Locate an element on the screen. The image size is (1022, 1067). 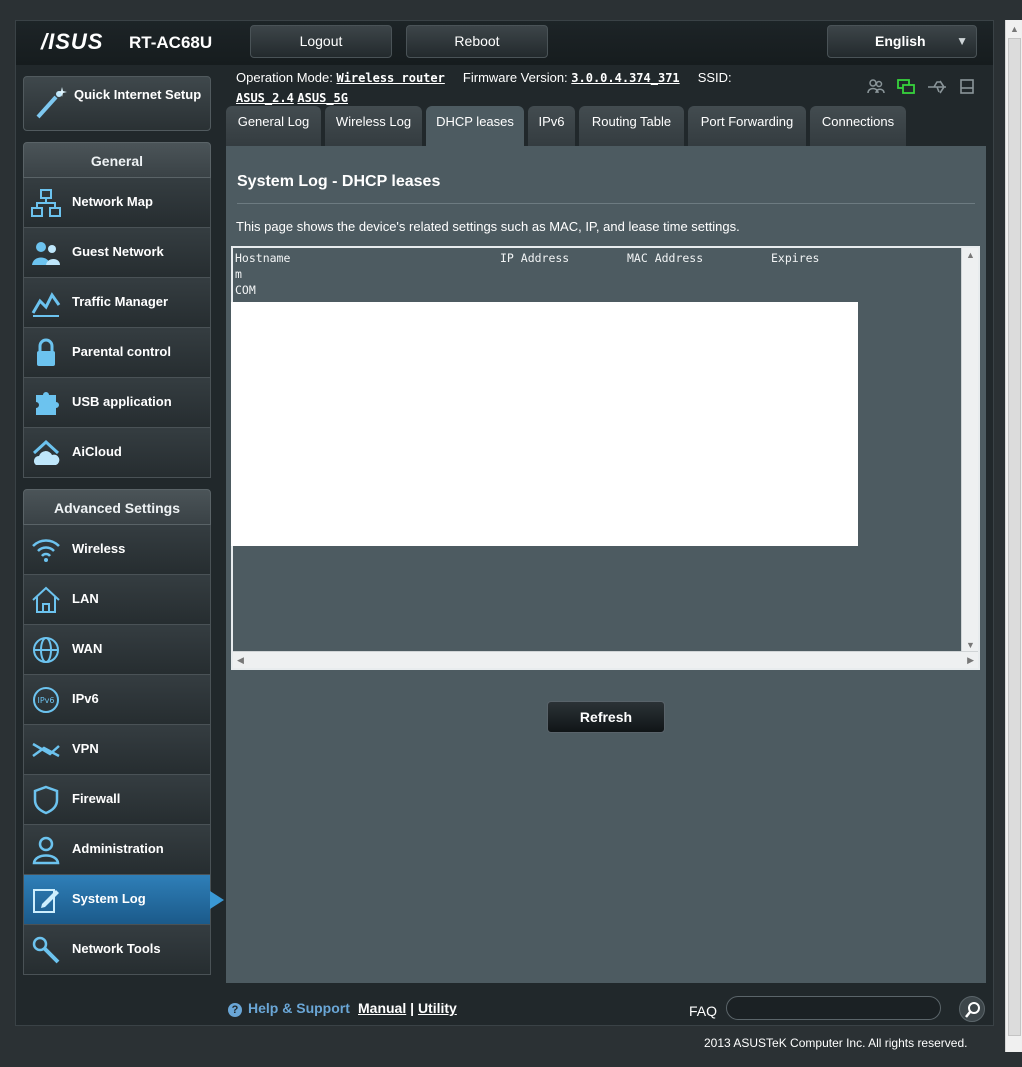
page-scroll-up-icon: ▲ is located at coordinates (1014, 29).